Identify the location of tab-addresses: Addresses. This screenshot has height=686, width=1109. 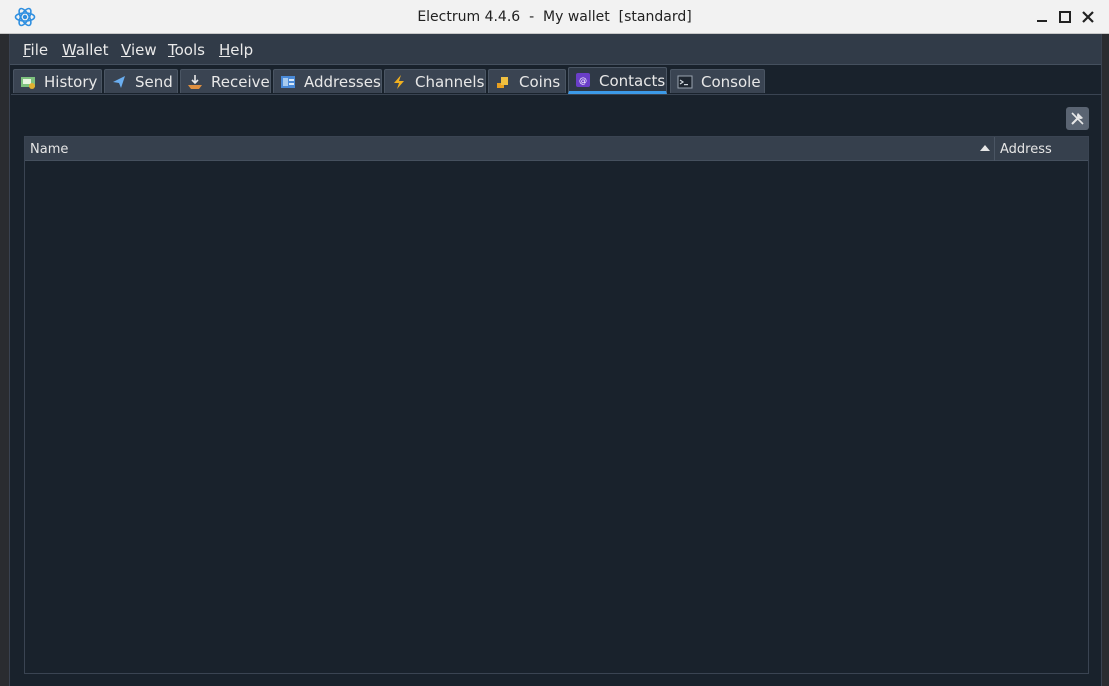
(327, 81).